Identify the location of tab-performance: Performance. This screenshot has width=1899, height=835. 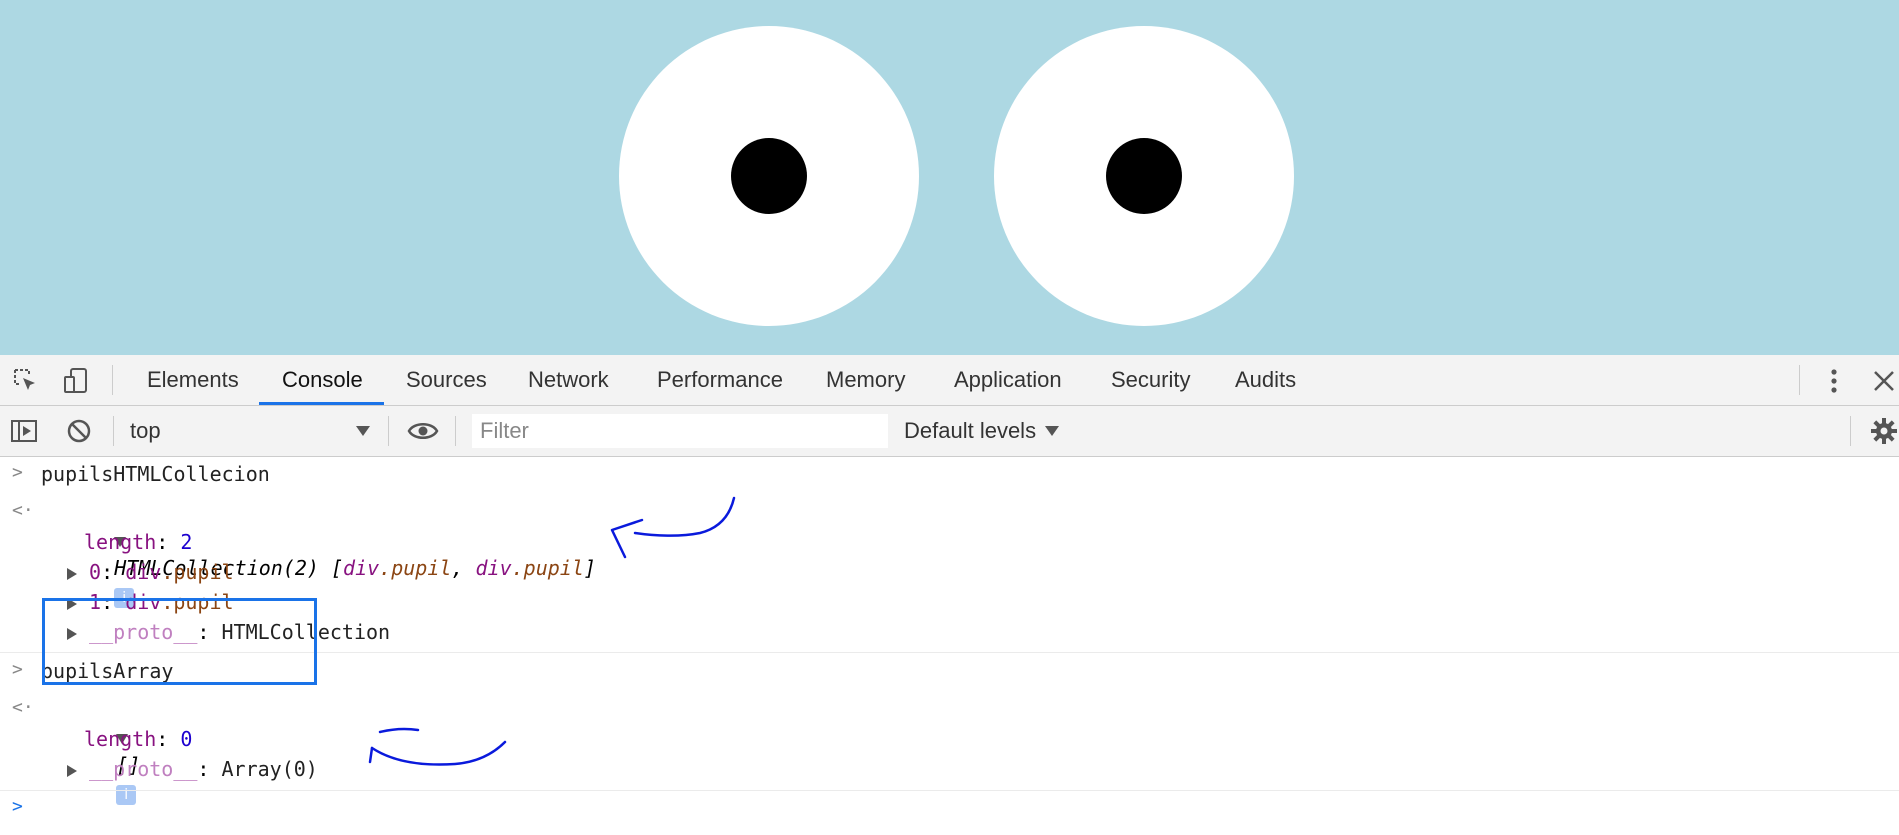
(720, 380).